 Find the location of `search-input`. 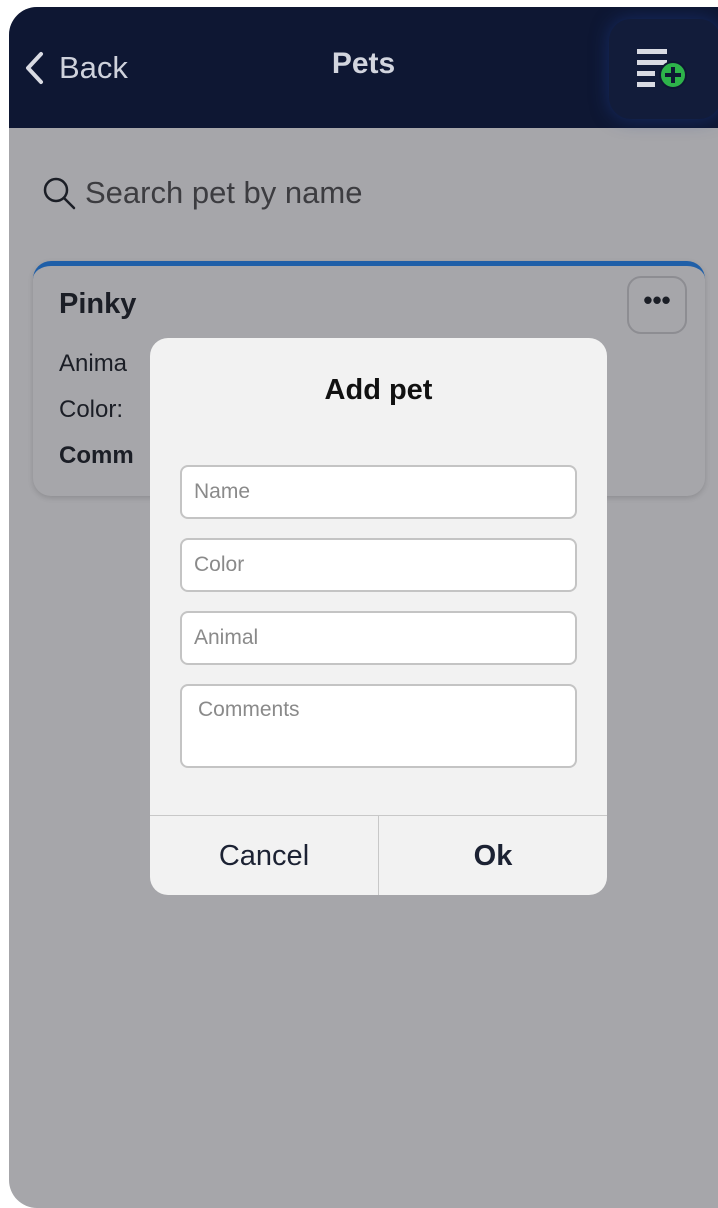

search-input is located at coordinates (375, 193).